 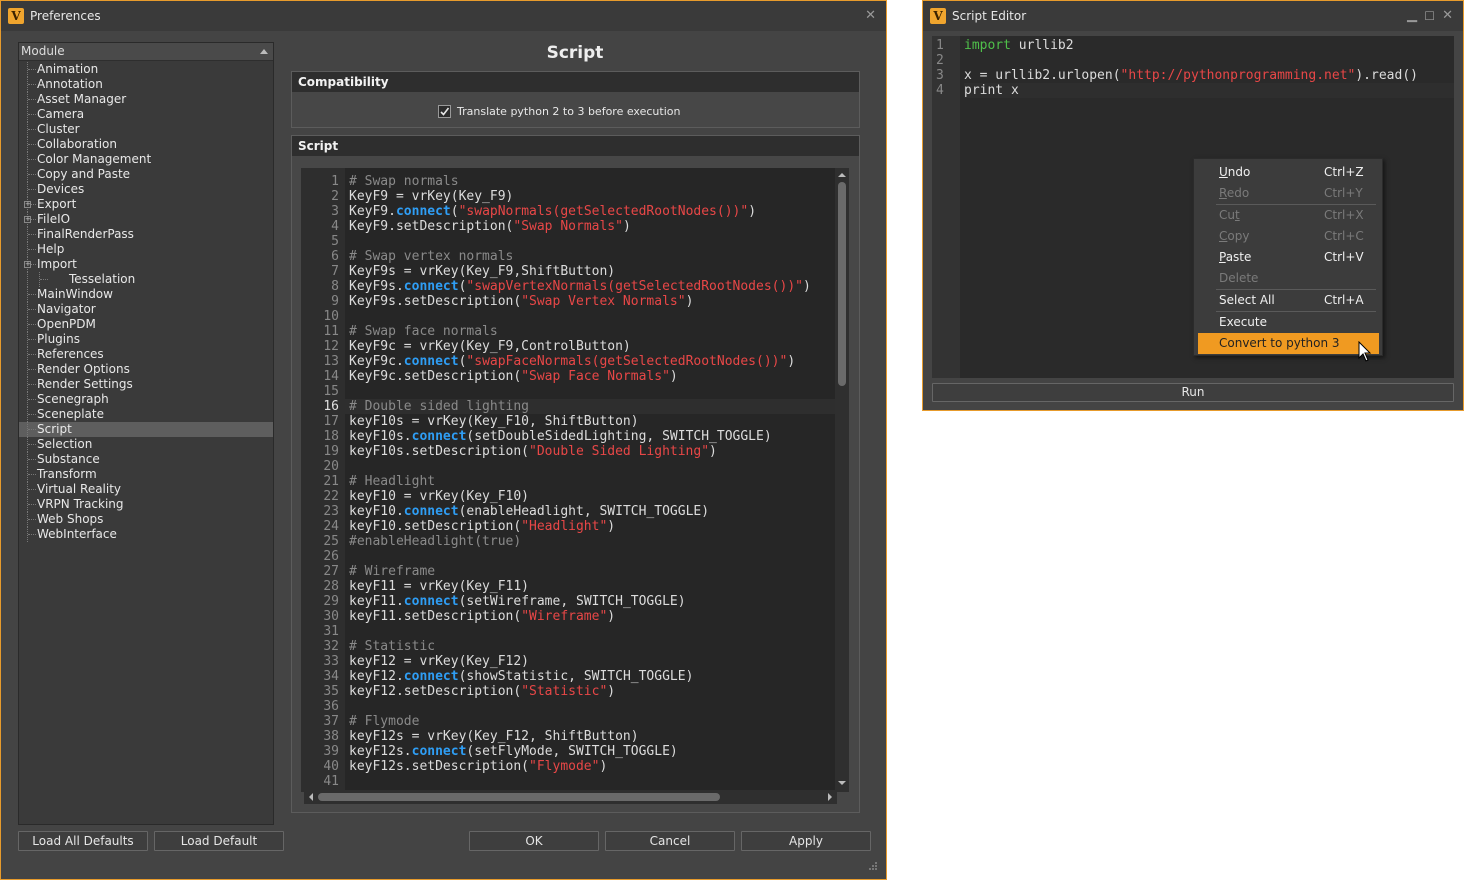 What do you see at coordinates (146, 504) in the screenshot?
I see `module-item-vrpn-tracking: VRPN Tracking` at bounding box center [146, 504].